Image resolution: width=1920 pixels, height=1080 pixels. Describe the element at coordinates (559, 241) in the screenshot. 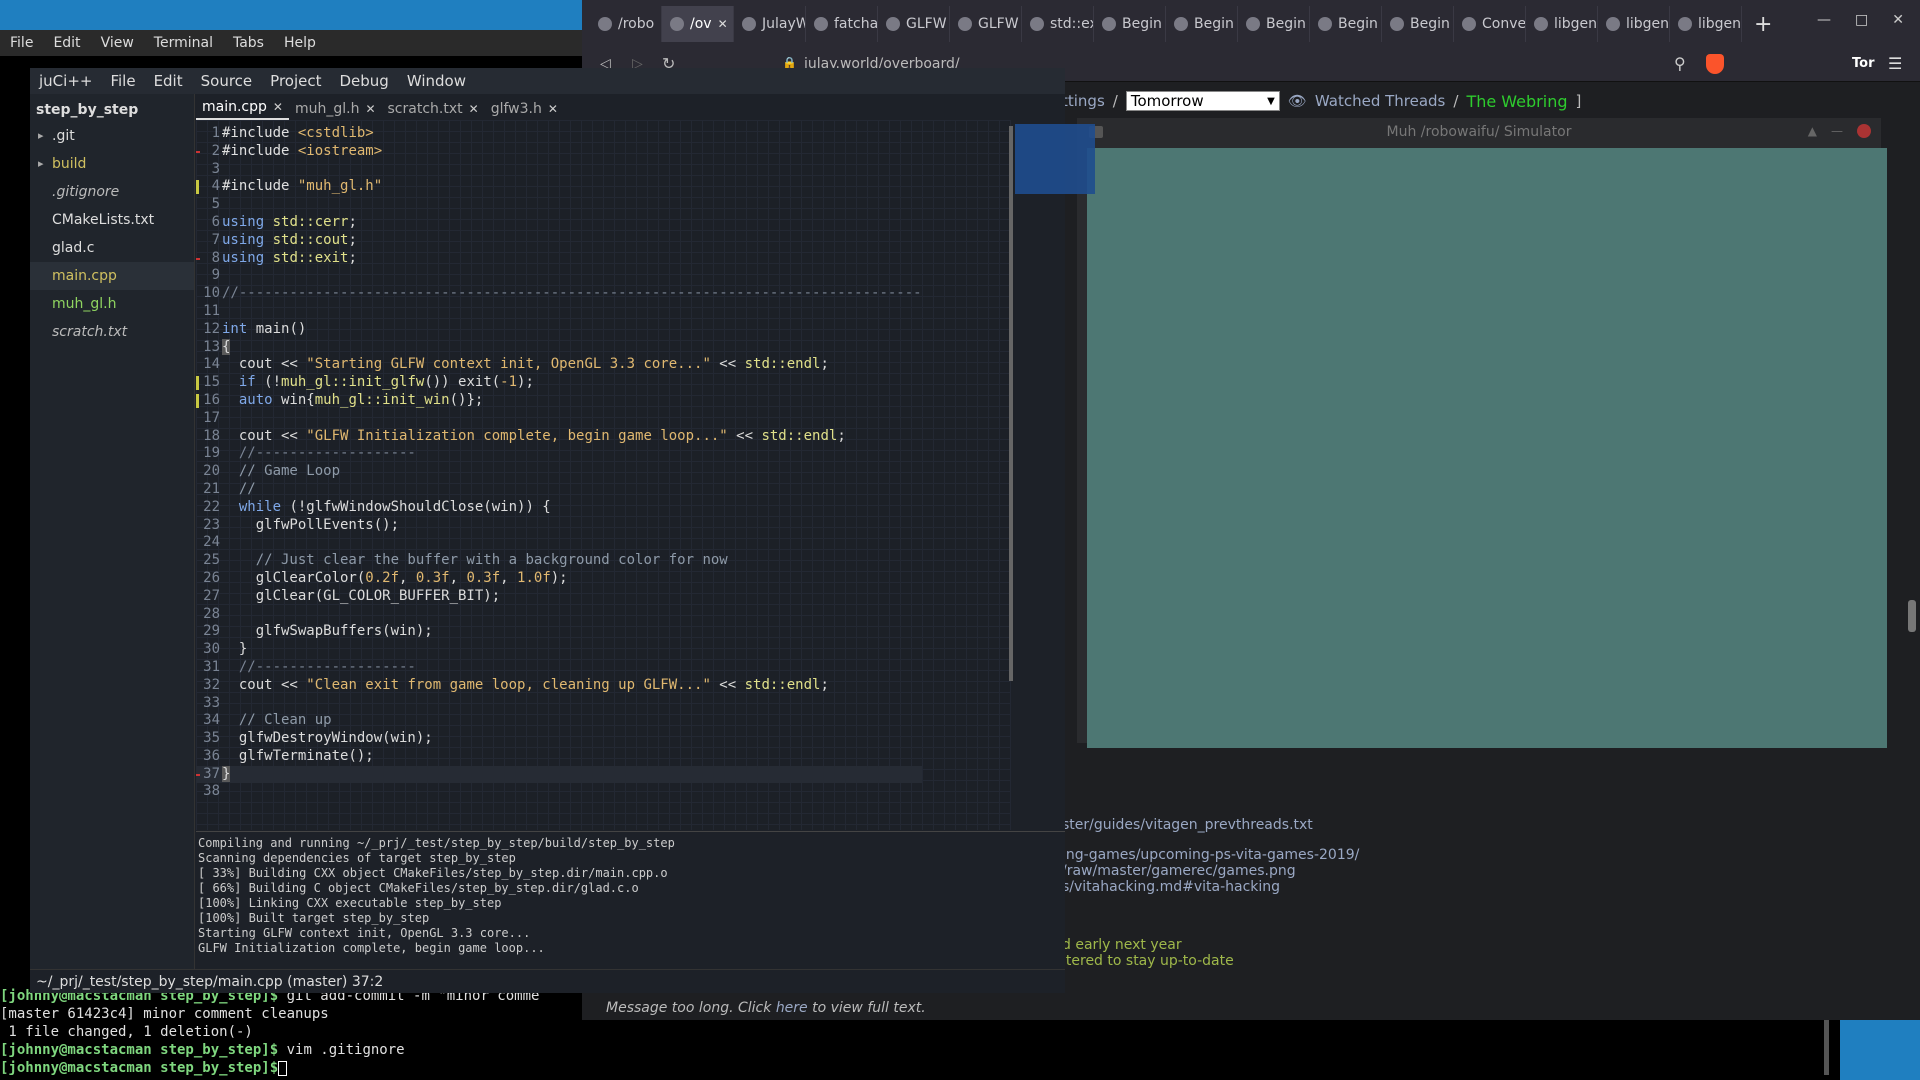

I see `code-line: 7 using std::cout;` at that location.